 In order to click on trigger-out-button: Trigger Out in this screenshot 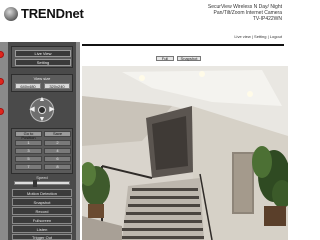, I will do `click(42, 237)`.